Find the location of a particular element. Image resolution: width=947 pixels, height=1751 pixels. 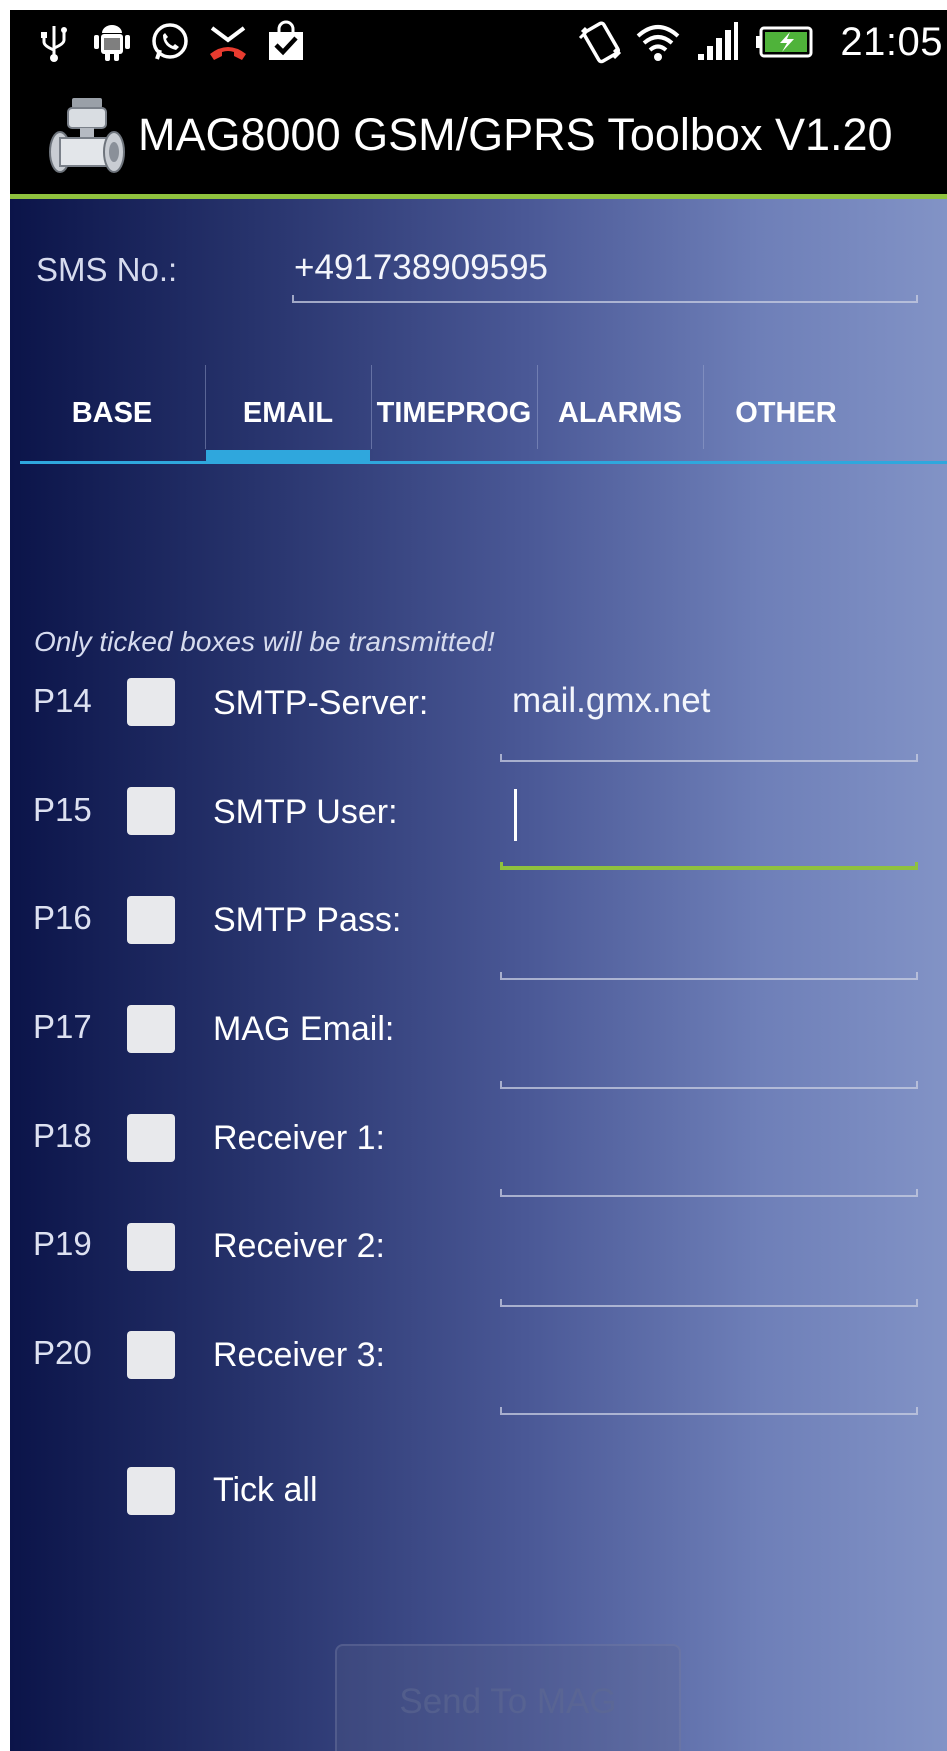

signal-icon is located at coordinates (718, 42).